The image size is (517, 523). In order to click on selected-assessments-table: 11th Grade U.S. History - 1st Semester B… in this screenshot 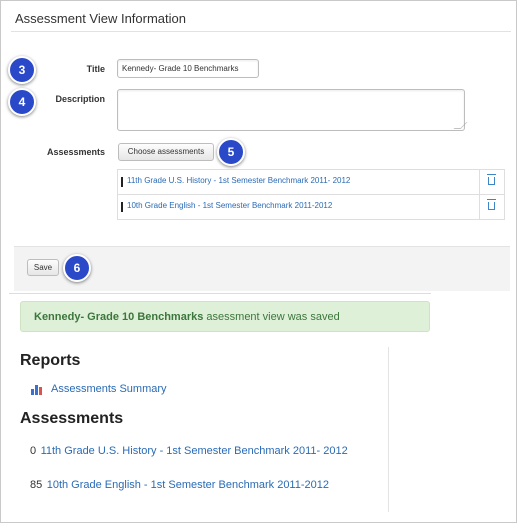, I will do `click(311, 194)`.